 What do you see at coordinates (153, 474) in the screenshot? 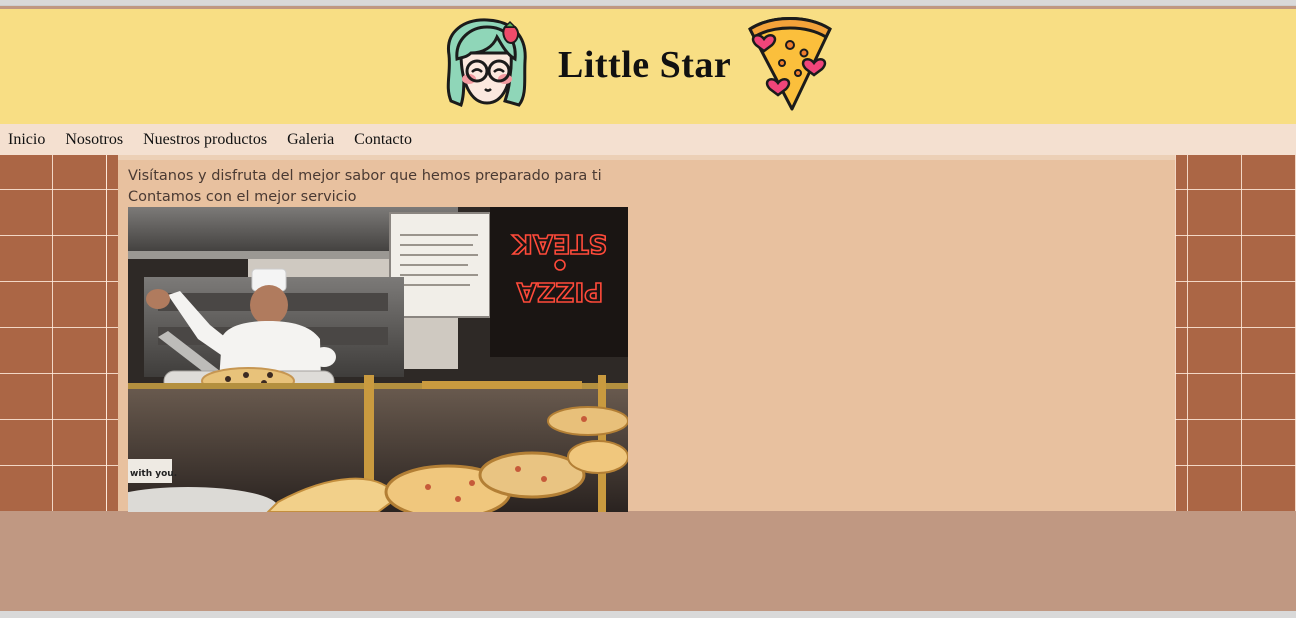
I see `photo-sticker-text: with you.` at bounding box center [153, 474].